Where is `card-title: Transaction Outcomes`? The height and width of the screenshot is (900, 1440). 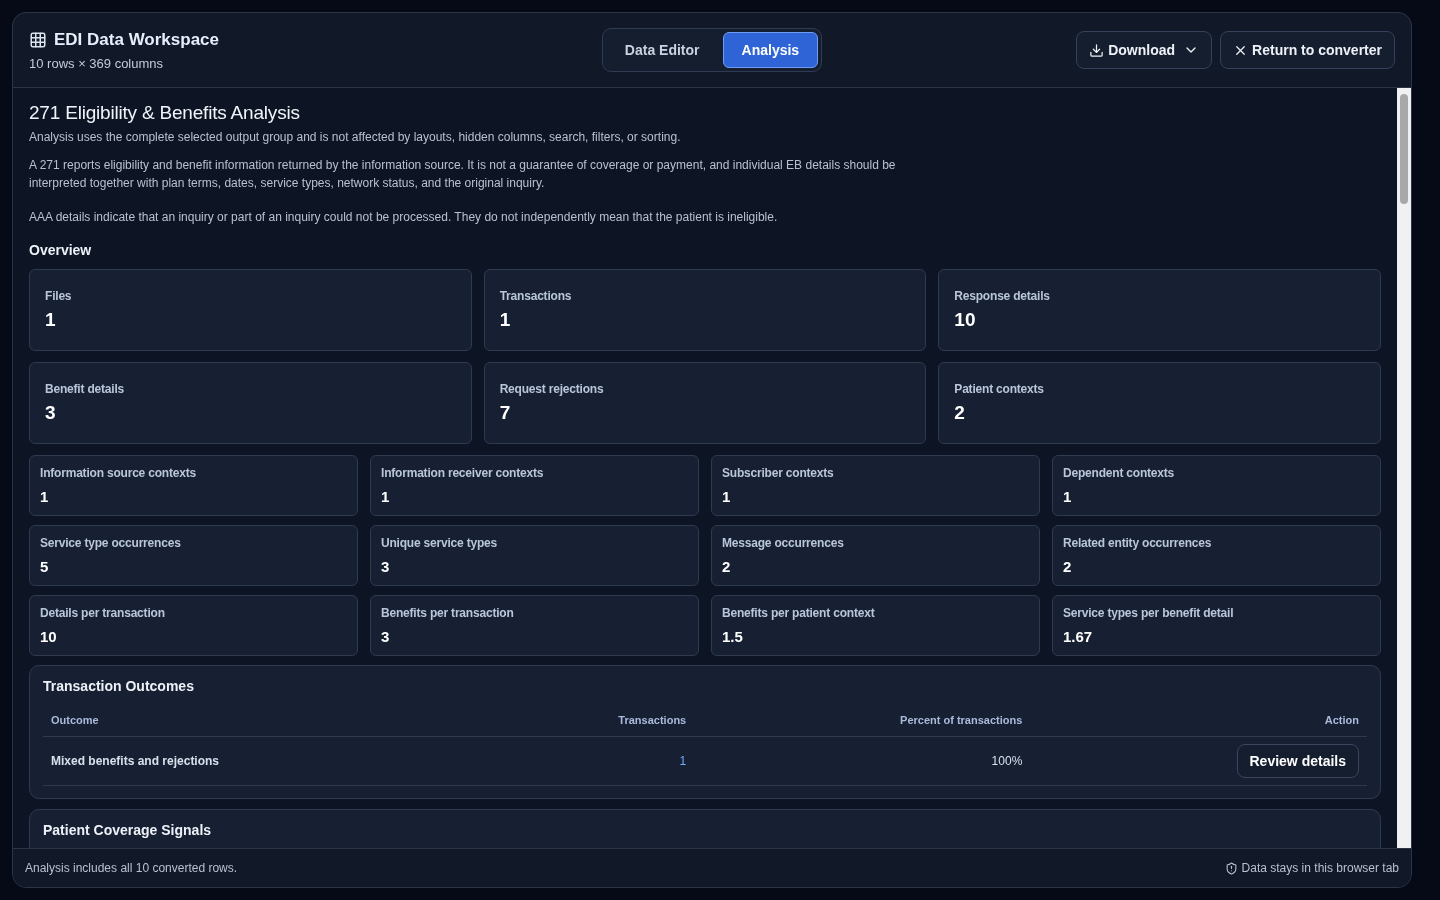
card-title: Transaction Outcomes is located at coordinates (119, 686).